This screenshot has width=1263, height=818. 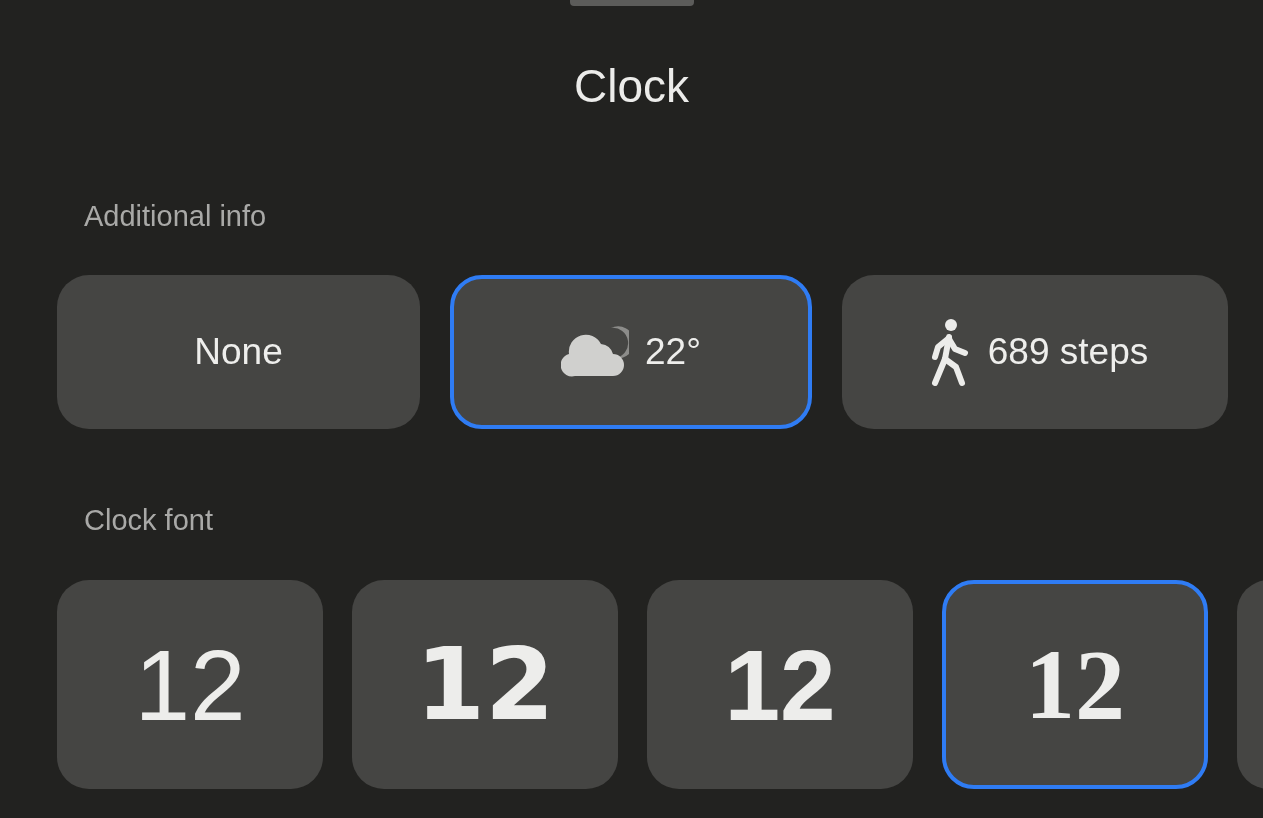 I want to click on section-label: Additional info, so click(x=175, y=216).